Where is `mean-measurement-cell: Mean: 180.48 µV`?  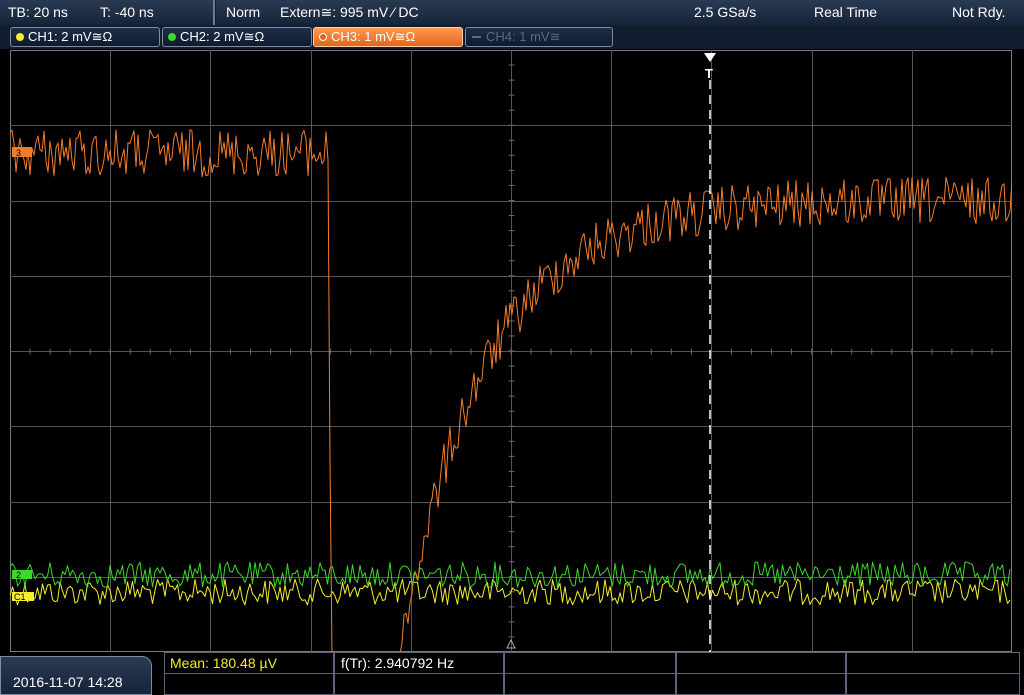 mean-measurement-cell: Mean: 180.48 µV is located at coordinates (249, 663).